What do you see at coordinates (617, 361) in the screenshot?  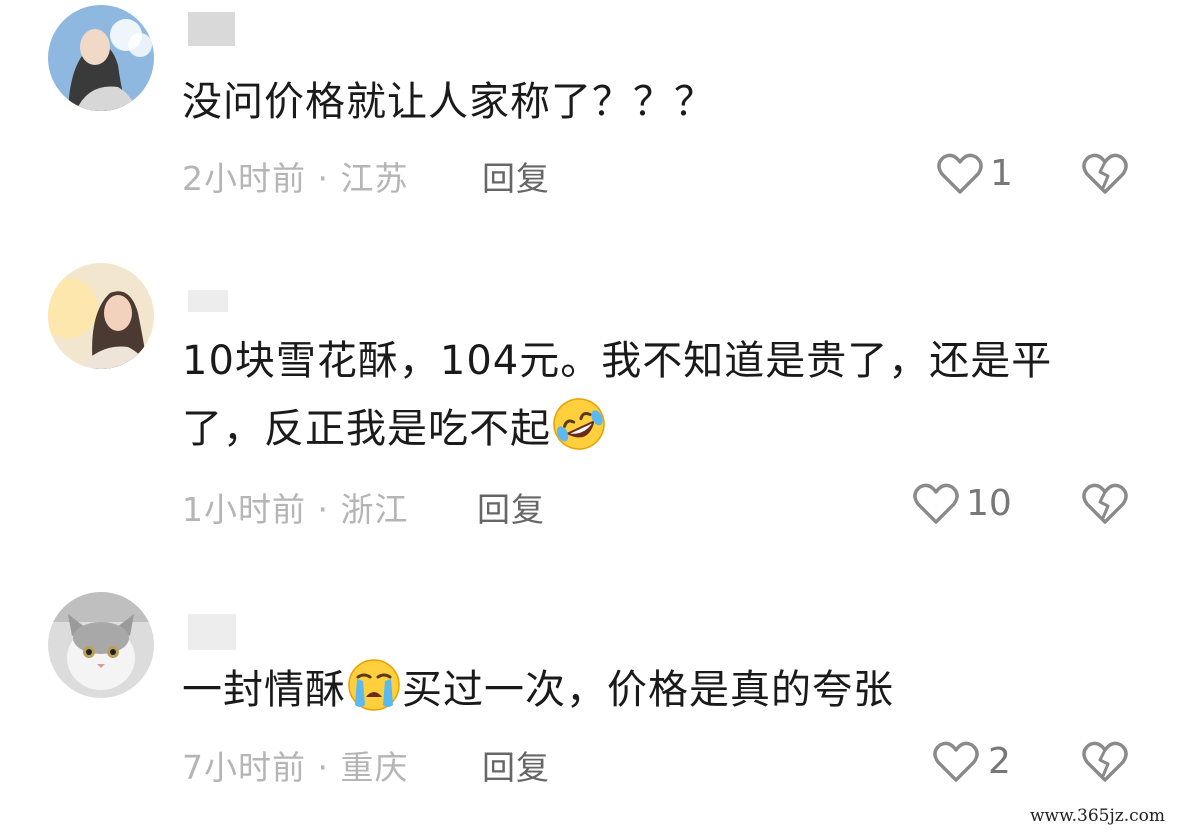 I see `comment-text-line: 10块雪花酥，104元。我不知道是贵了，还是平` at bounding box center [617, 361].